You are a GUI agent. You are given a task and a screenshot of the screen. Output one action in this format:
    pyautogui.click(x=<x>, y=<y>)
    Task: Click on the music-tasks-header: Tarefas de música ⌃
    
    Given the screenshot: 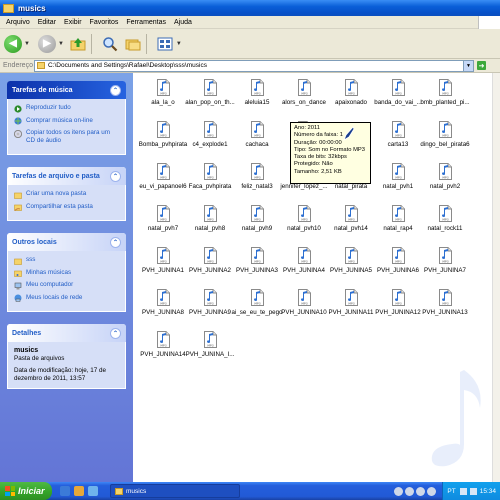 What is the action you would take?
    pyautogui.click(x=66, y=90)
    